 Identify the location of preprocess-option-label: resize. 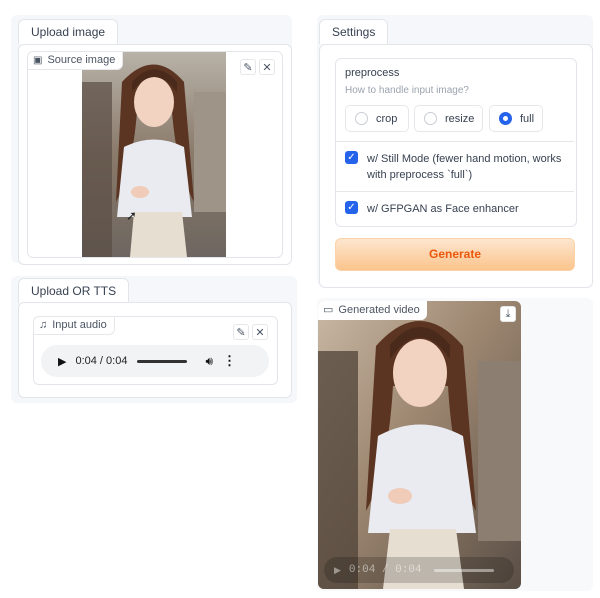
(460, 118).